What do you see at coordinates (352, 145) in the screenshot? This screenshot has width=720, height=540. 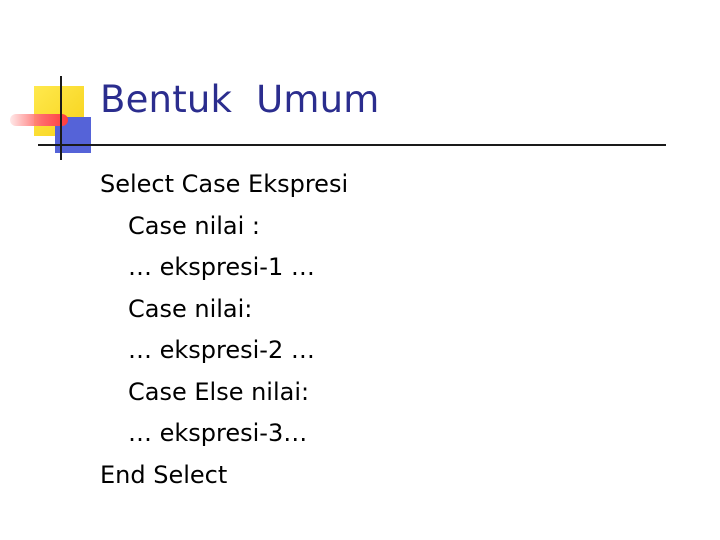 I see `title-underline` at bounding box center [352, 145].